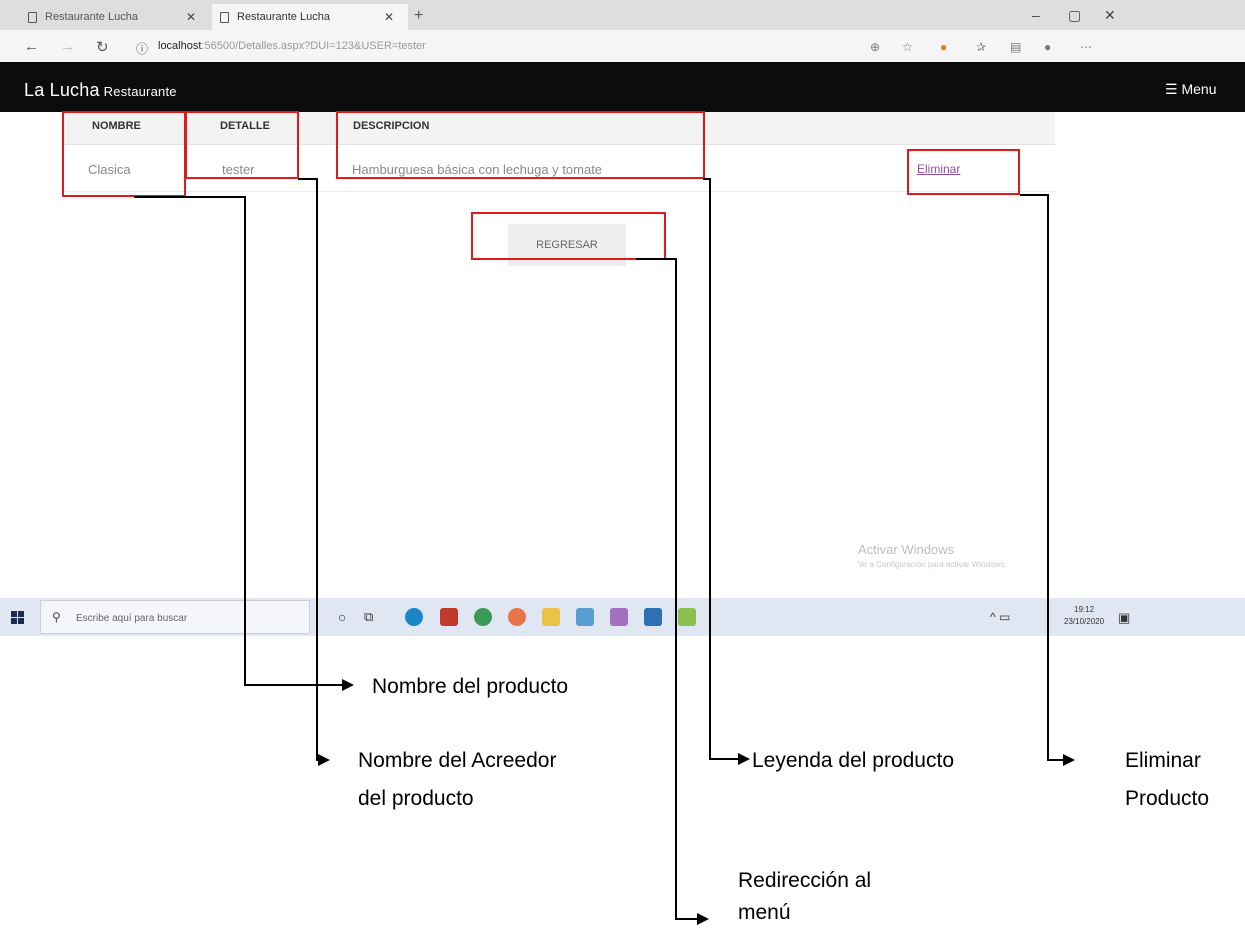 The width and height of the screenshot is (1245, 932). I want to click on connector-nombre, so click(238, 441).